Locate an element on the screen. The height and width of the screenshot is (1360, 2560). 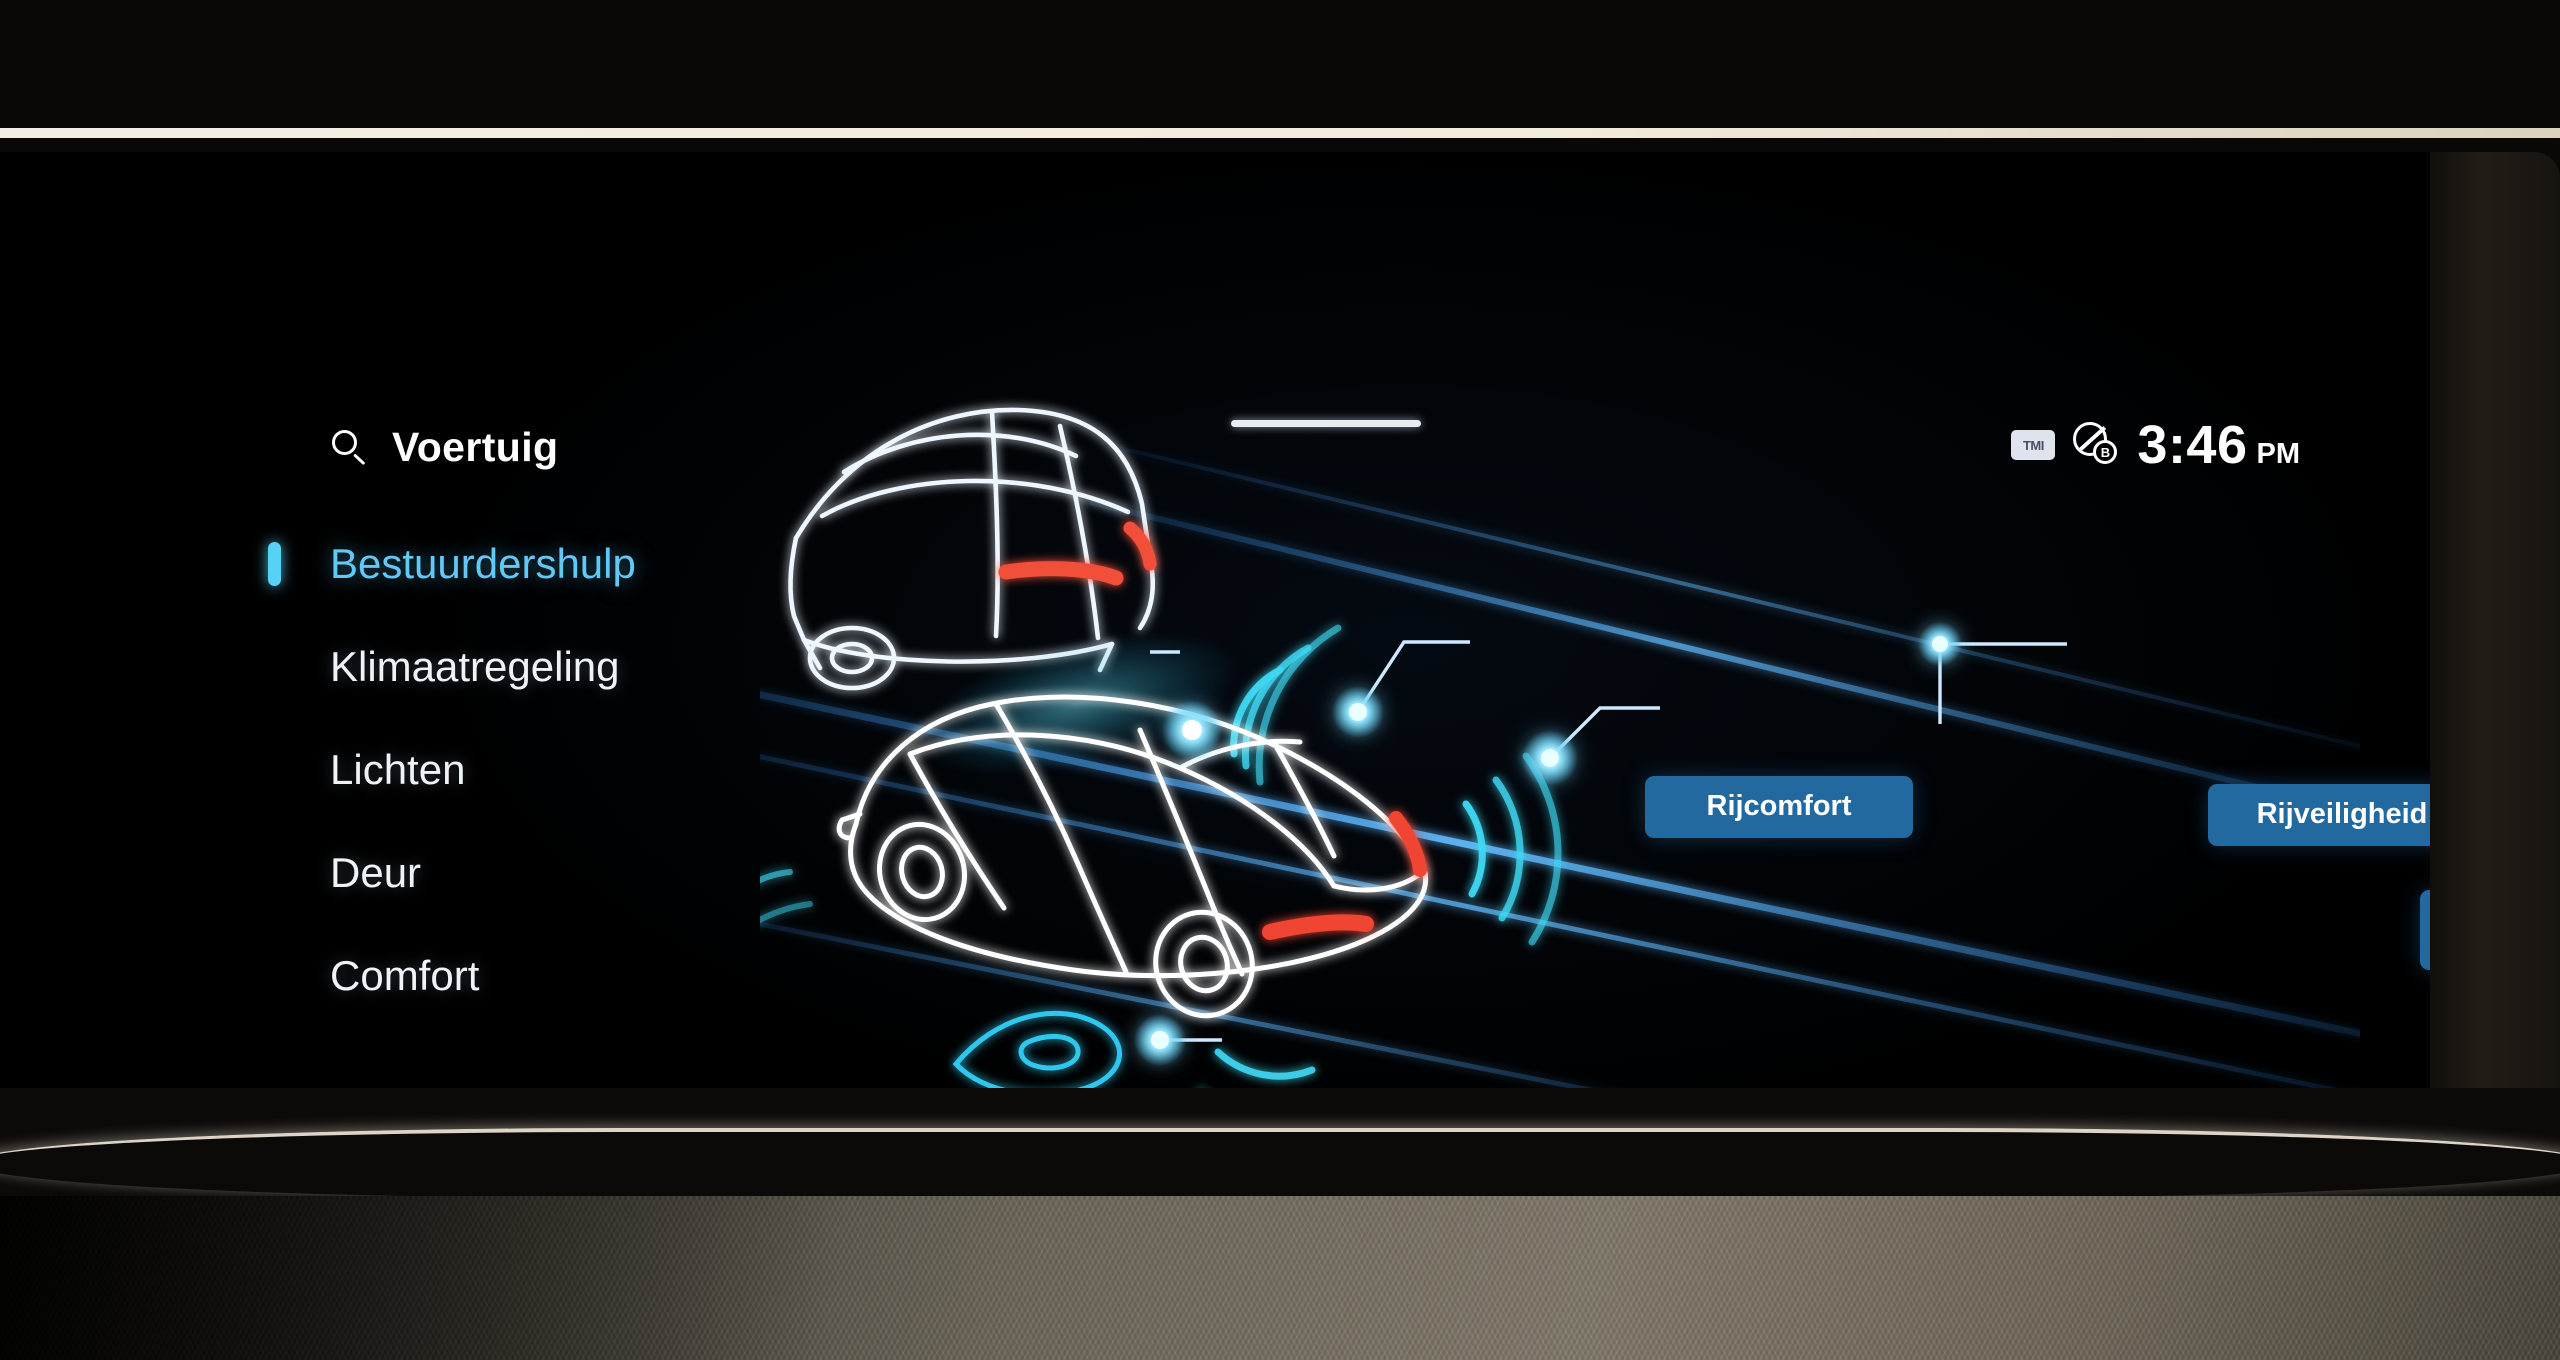
sidebar-item-label: Deur is located at coordinates (376, 872).